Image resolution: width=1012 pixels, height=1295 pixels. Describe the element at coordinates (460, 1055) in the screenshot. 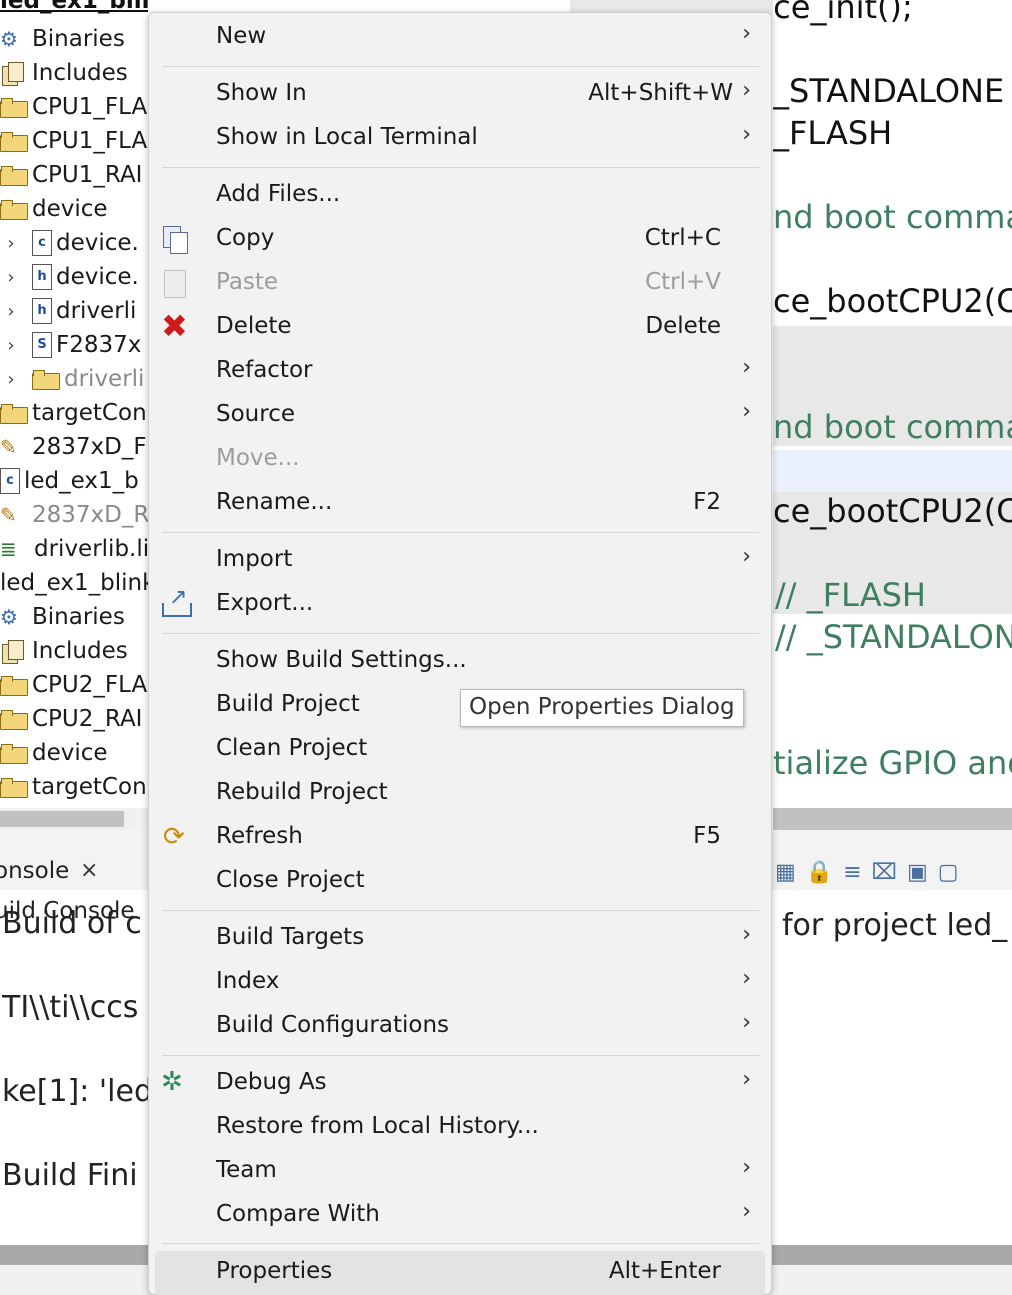

I see `menu-separator` at that location.